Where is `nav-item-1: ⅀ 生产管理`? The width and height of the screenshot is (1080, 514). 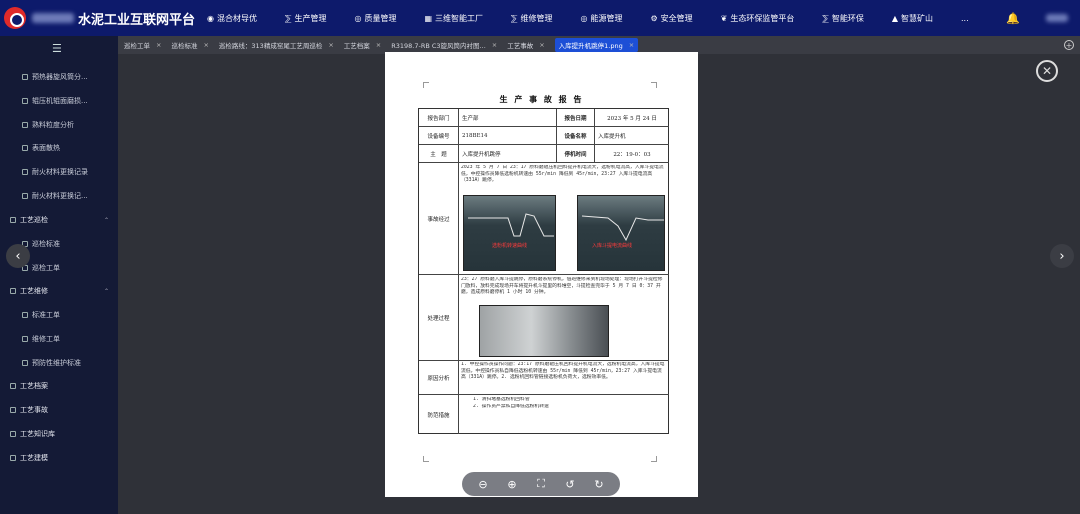
nav-item-1: ⅀ 生产管理 is located at coordinates (305, 18).